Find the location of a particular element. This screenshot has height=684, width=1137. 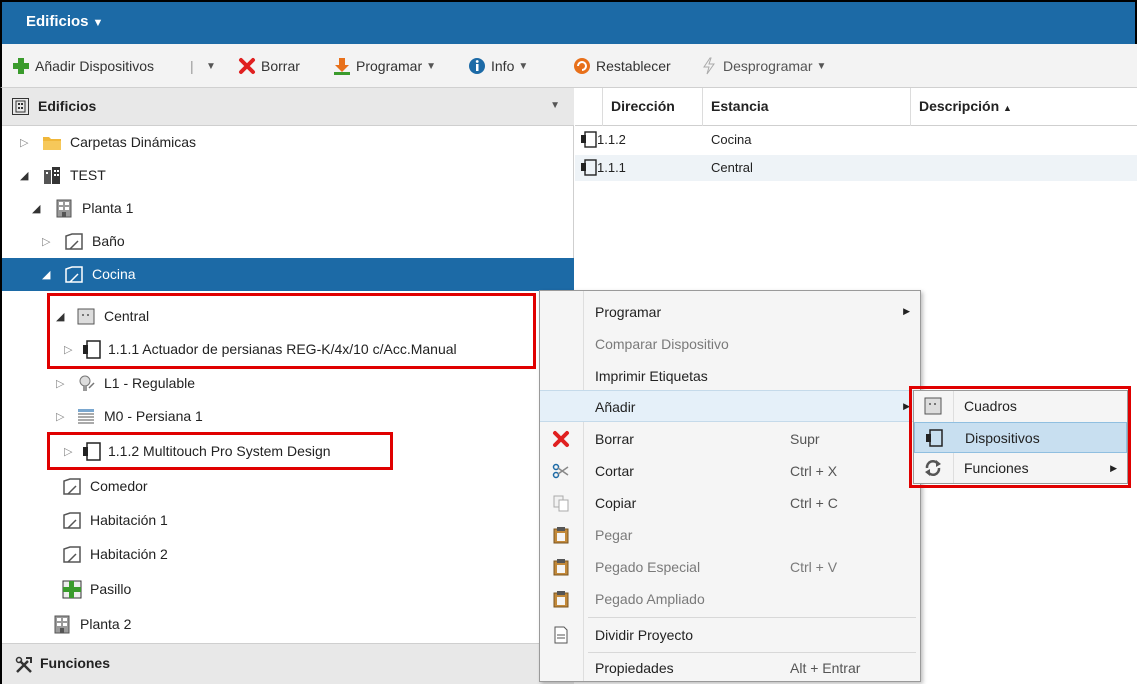

tree-item-l1-dimmable: ▷ L1 - Regulable is located at coordinates (288, 383).